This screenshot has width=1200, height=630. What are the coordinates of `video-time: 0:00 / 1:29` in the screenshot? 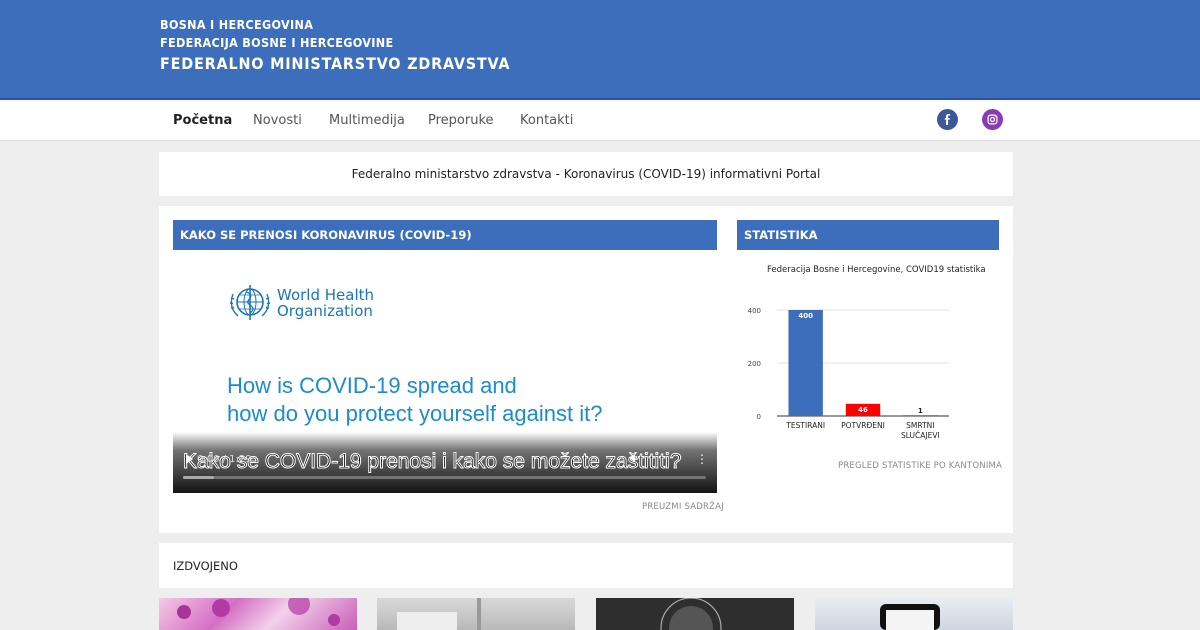 It's located at (224, 459).